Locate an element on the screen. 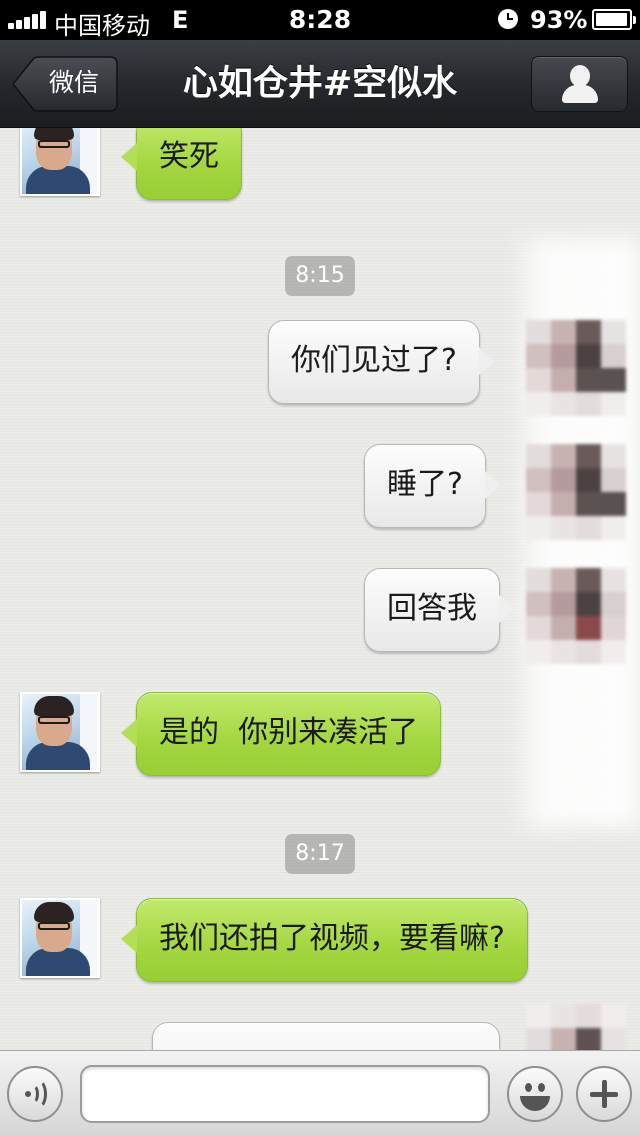 The height and width of the screenshot is (1136, 640). back-button-label: 微信 is located at coordinates (73, 82).